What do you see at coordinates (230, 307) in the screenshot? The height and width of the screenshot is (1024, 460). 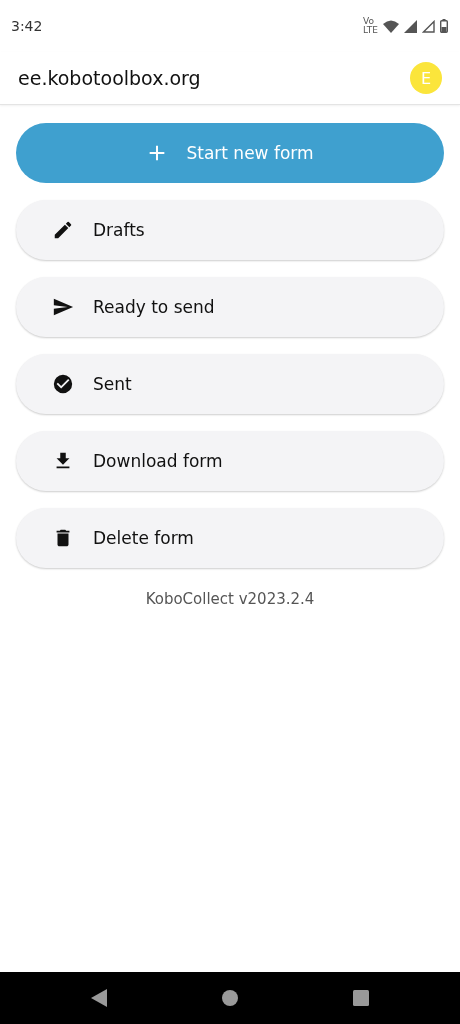 I see `menu-button: Ready to send` at bounding box center [230, 307].